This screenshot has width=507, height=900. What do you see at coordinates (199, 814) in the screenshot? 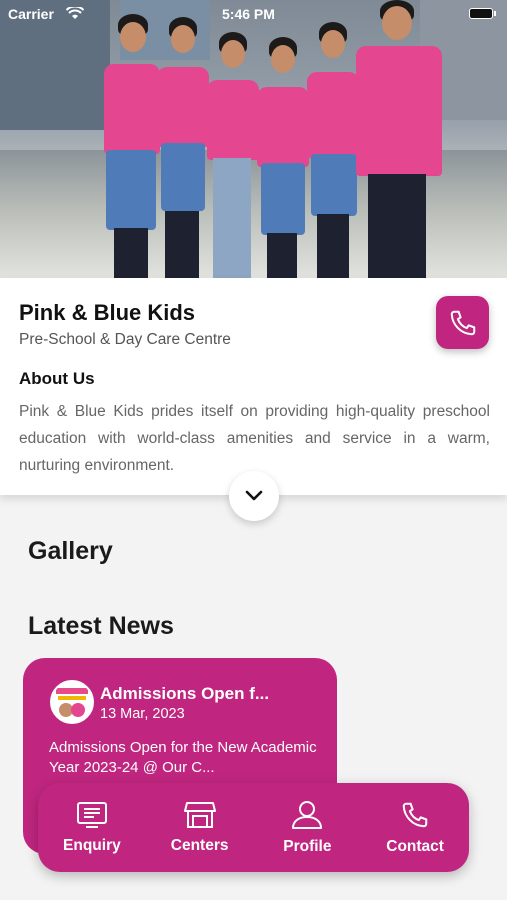
I see `store-icon` at bounding box center [199, 814].